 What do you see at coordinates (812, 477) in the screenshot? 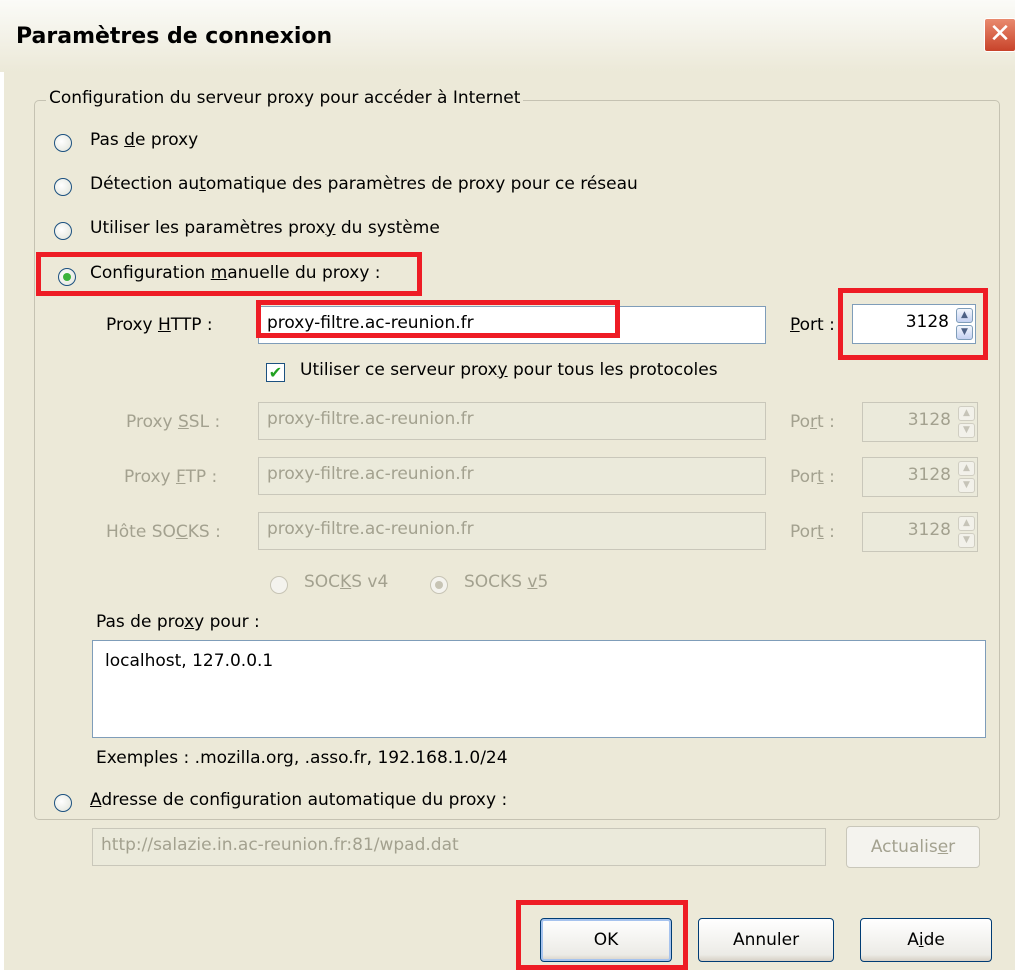
I see `label-ftp-port: Port :` at bounding box center [812, 477].